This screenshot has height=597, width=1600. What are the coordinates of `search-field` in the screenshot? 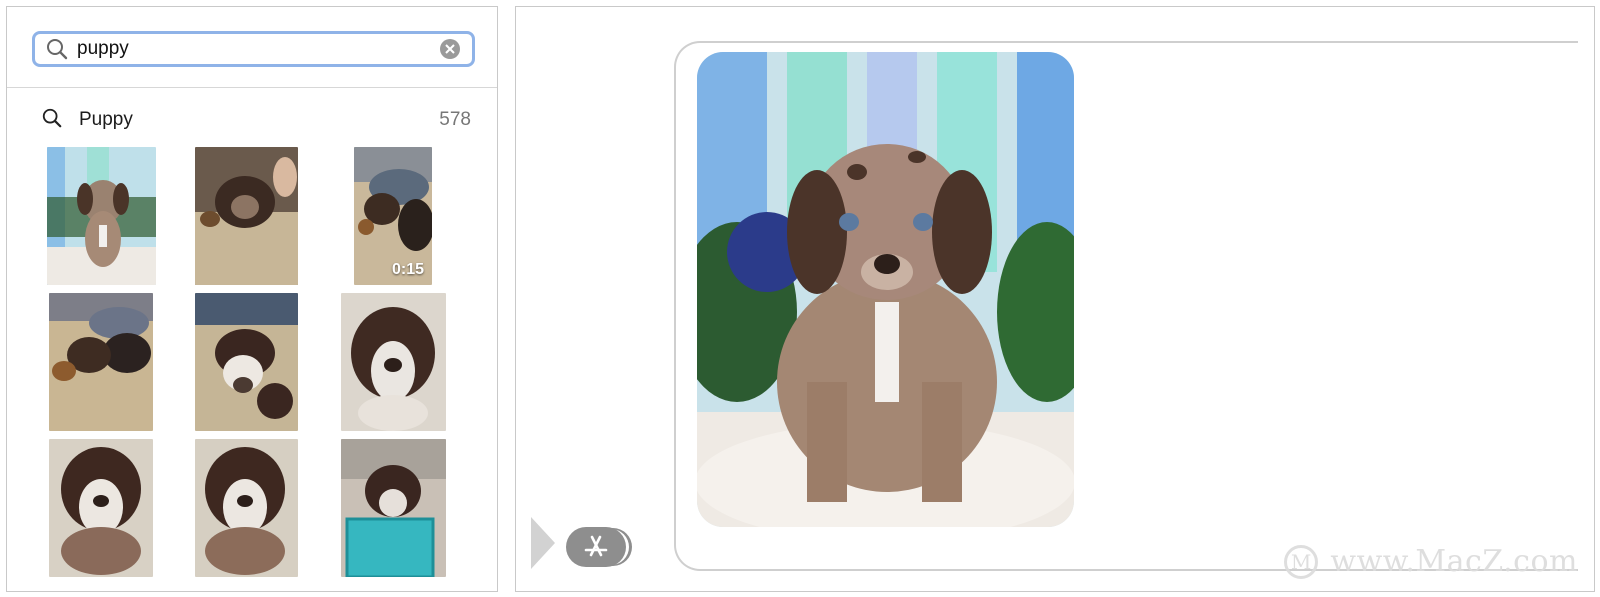 It's located at (253, 49).